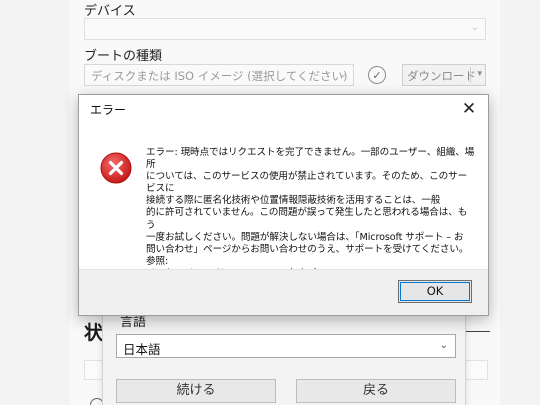 The height and width of the screenshot is (405, 540). Describe the element at coordinates (283, 109) in the screenshot. I see `dialog-titlebar: エラー ✕` at that location.